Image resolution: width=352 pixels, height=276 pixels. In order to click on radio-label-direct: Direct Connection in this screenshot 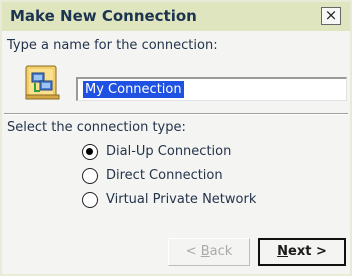, I will do `click(164, 175)`.